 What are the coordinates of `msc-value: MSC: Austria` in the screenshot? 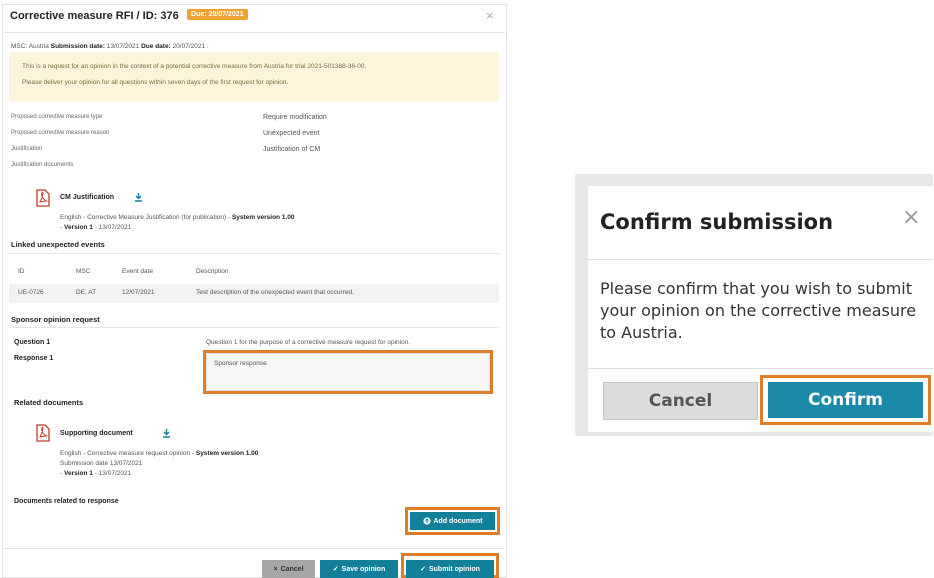 It's located at (30, 46).